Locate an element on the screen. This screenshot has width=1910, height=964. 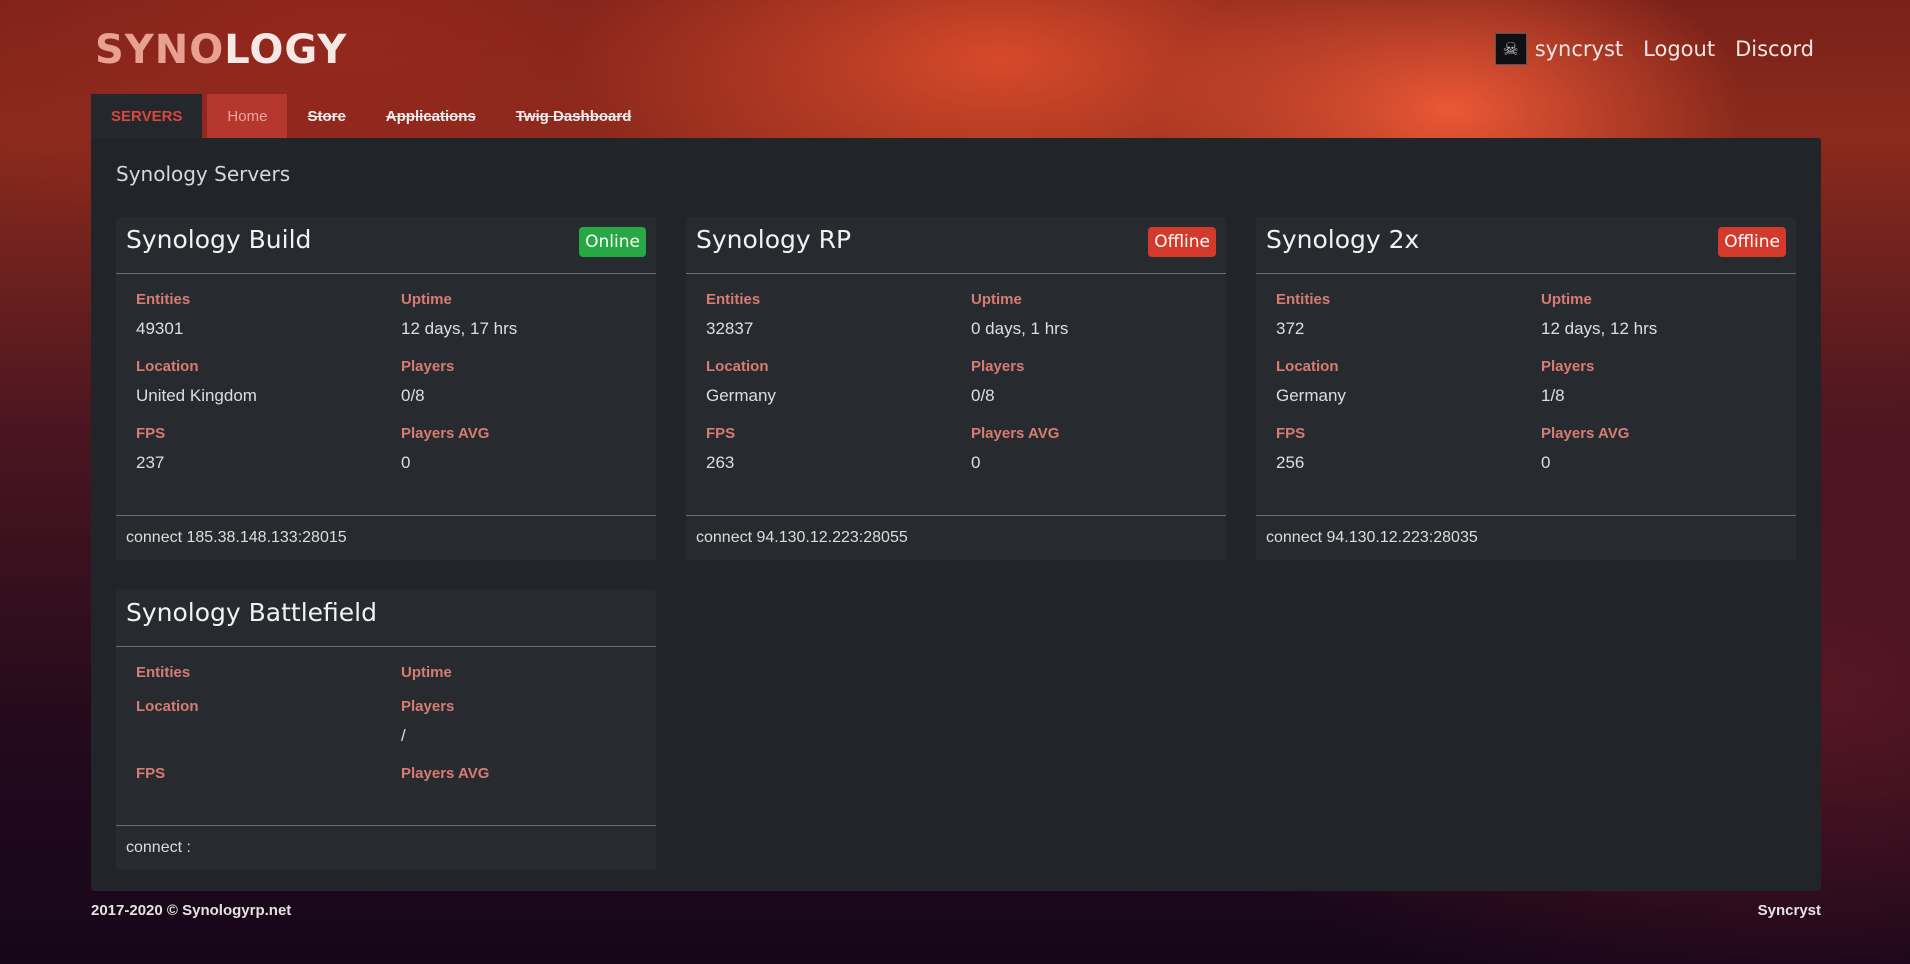
status-badge: Online is located at coordinates (612, 242).